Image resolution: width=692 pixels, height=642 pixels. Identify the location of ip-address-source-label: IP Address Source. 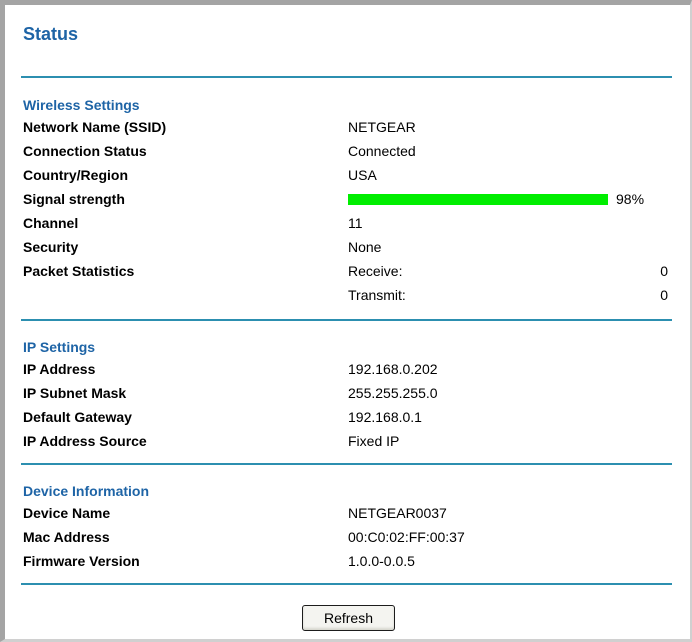
(85, 441).